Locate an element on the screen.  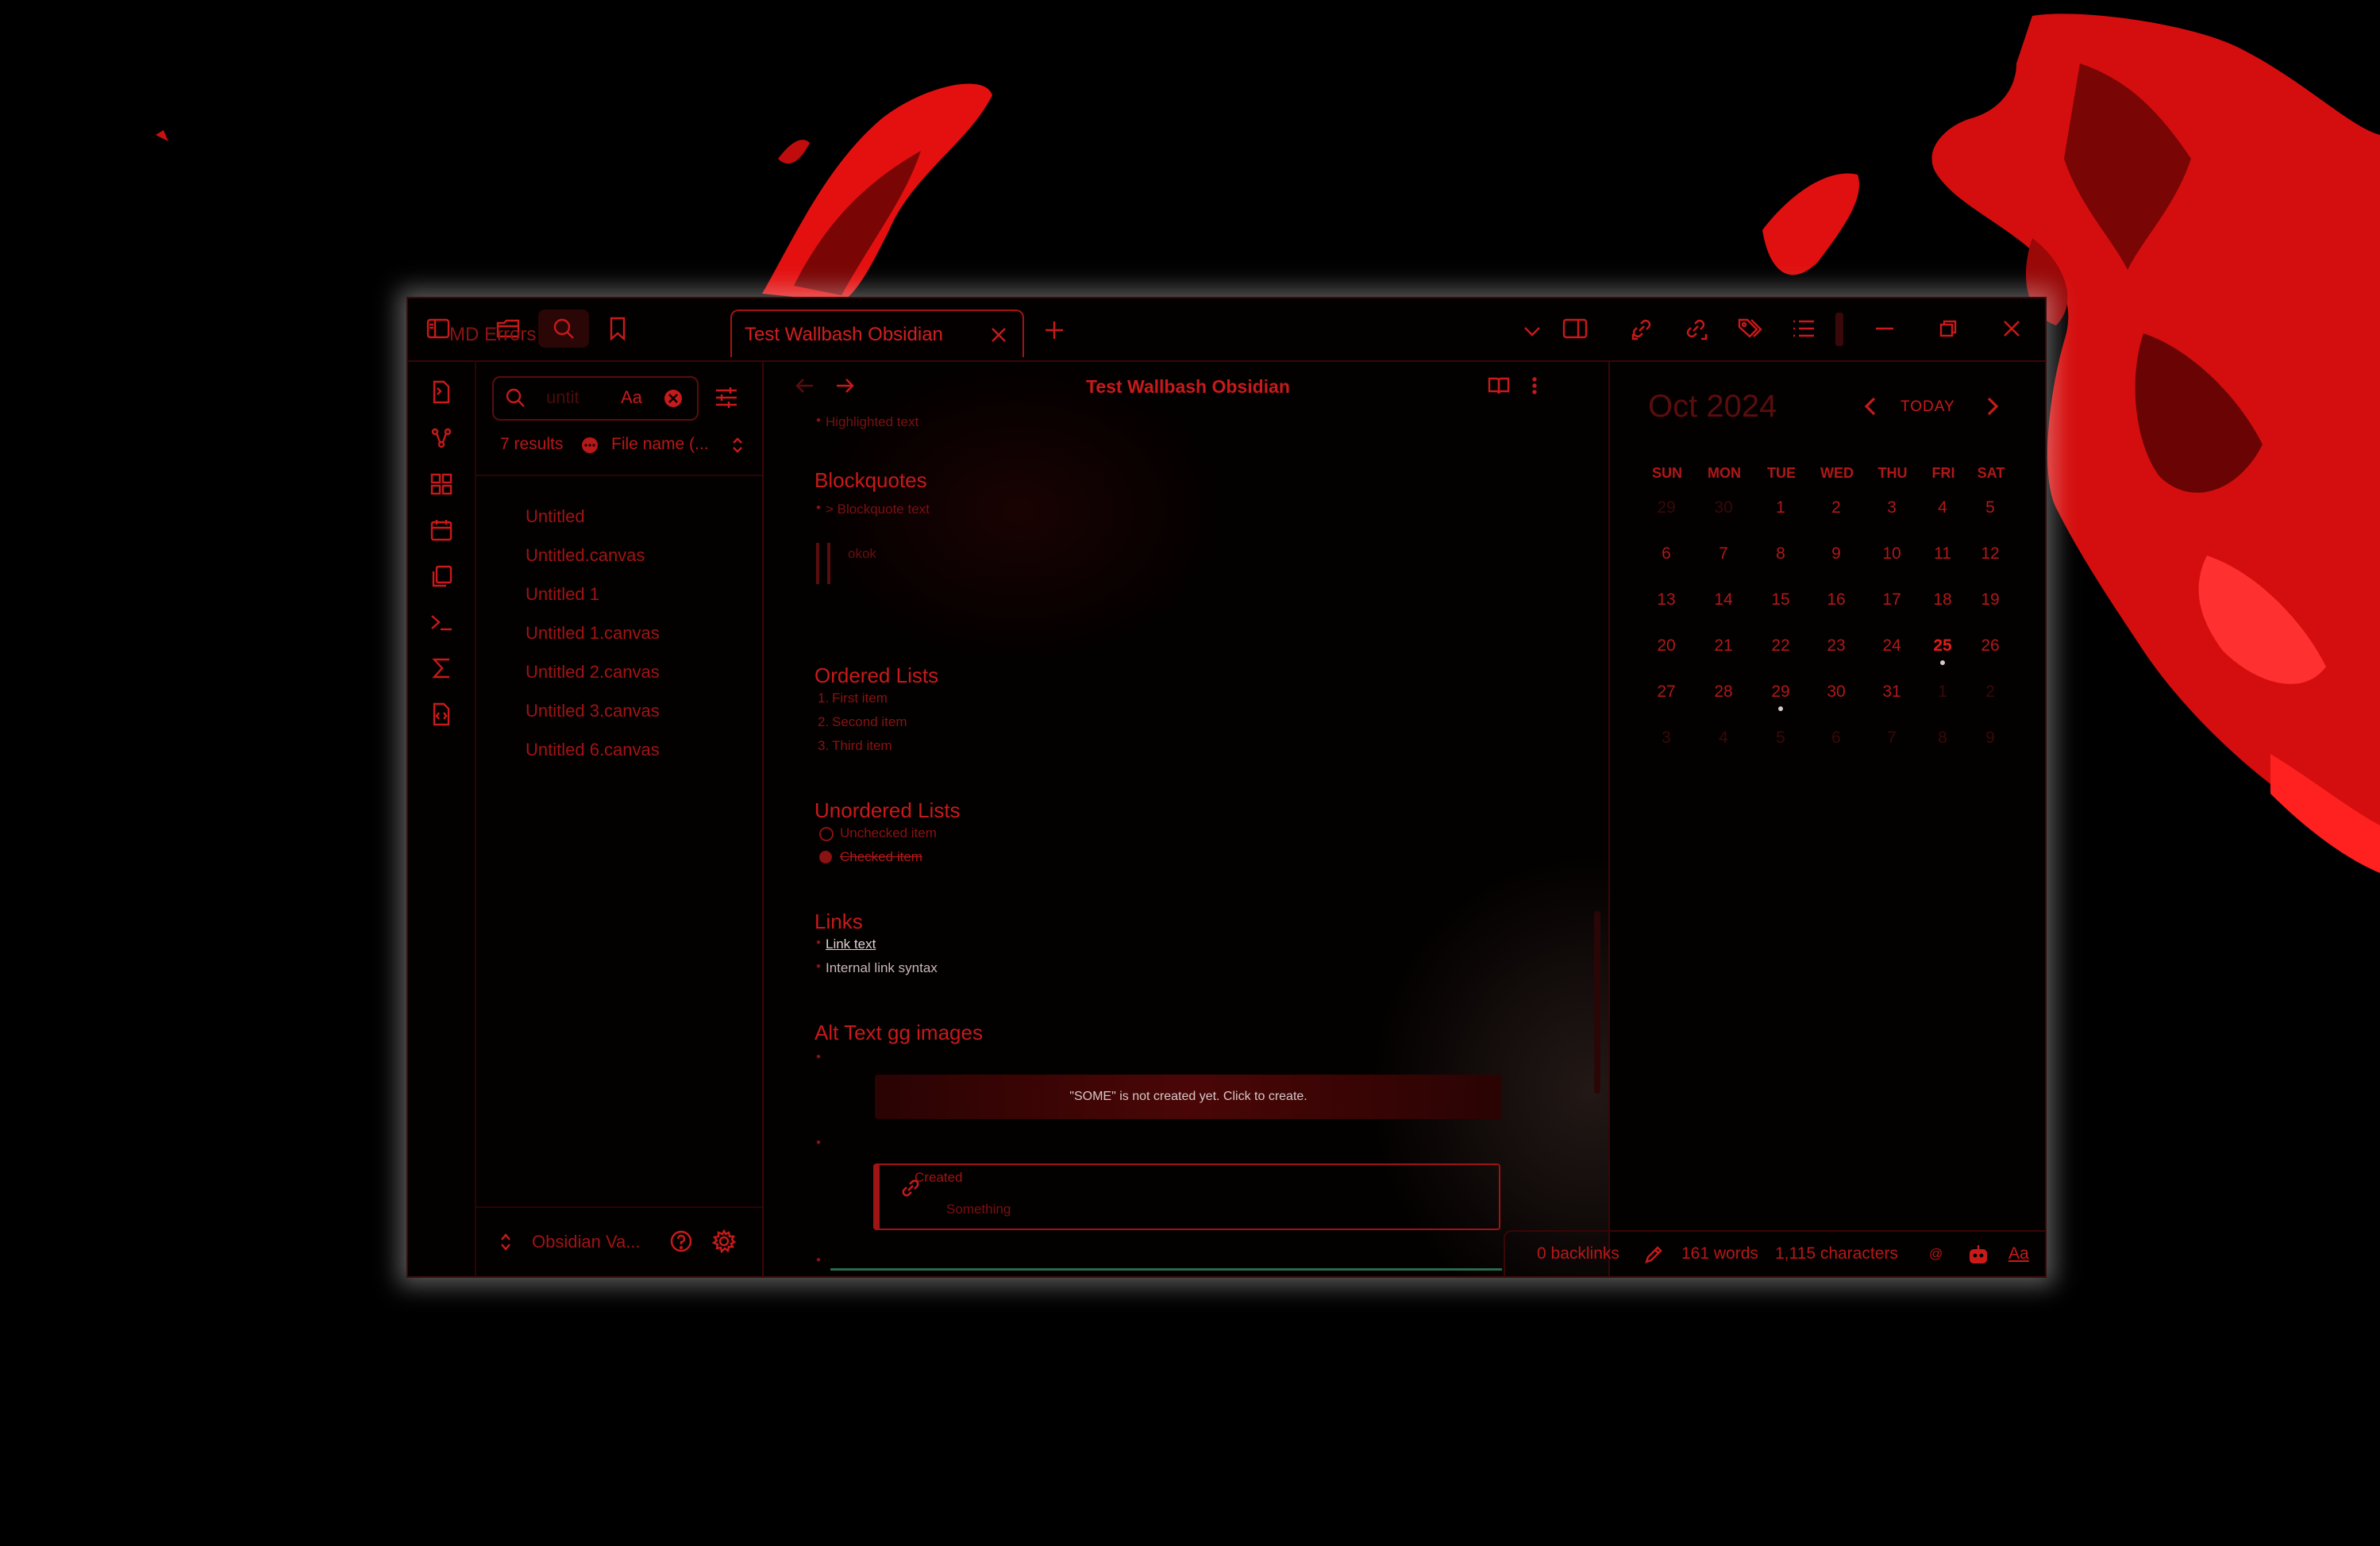
search-result-item: Untitled 2.canvas is located at coordinates (593, 672).